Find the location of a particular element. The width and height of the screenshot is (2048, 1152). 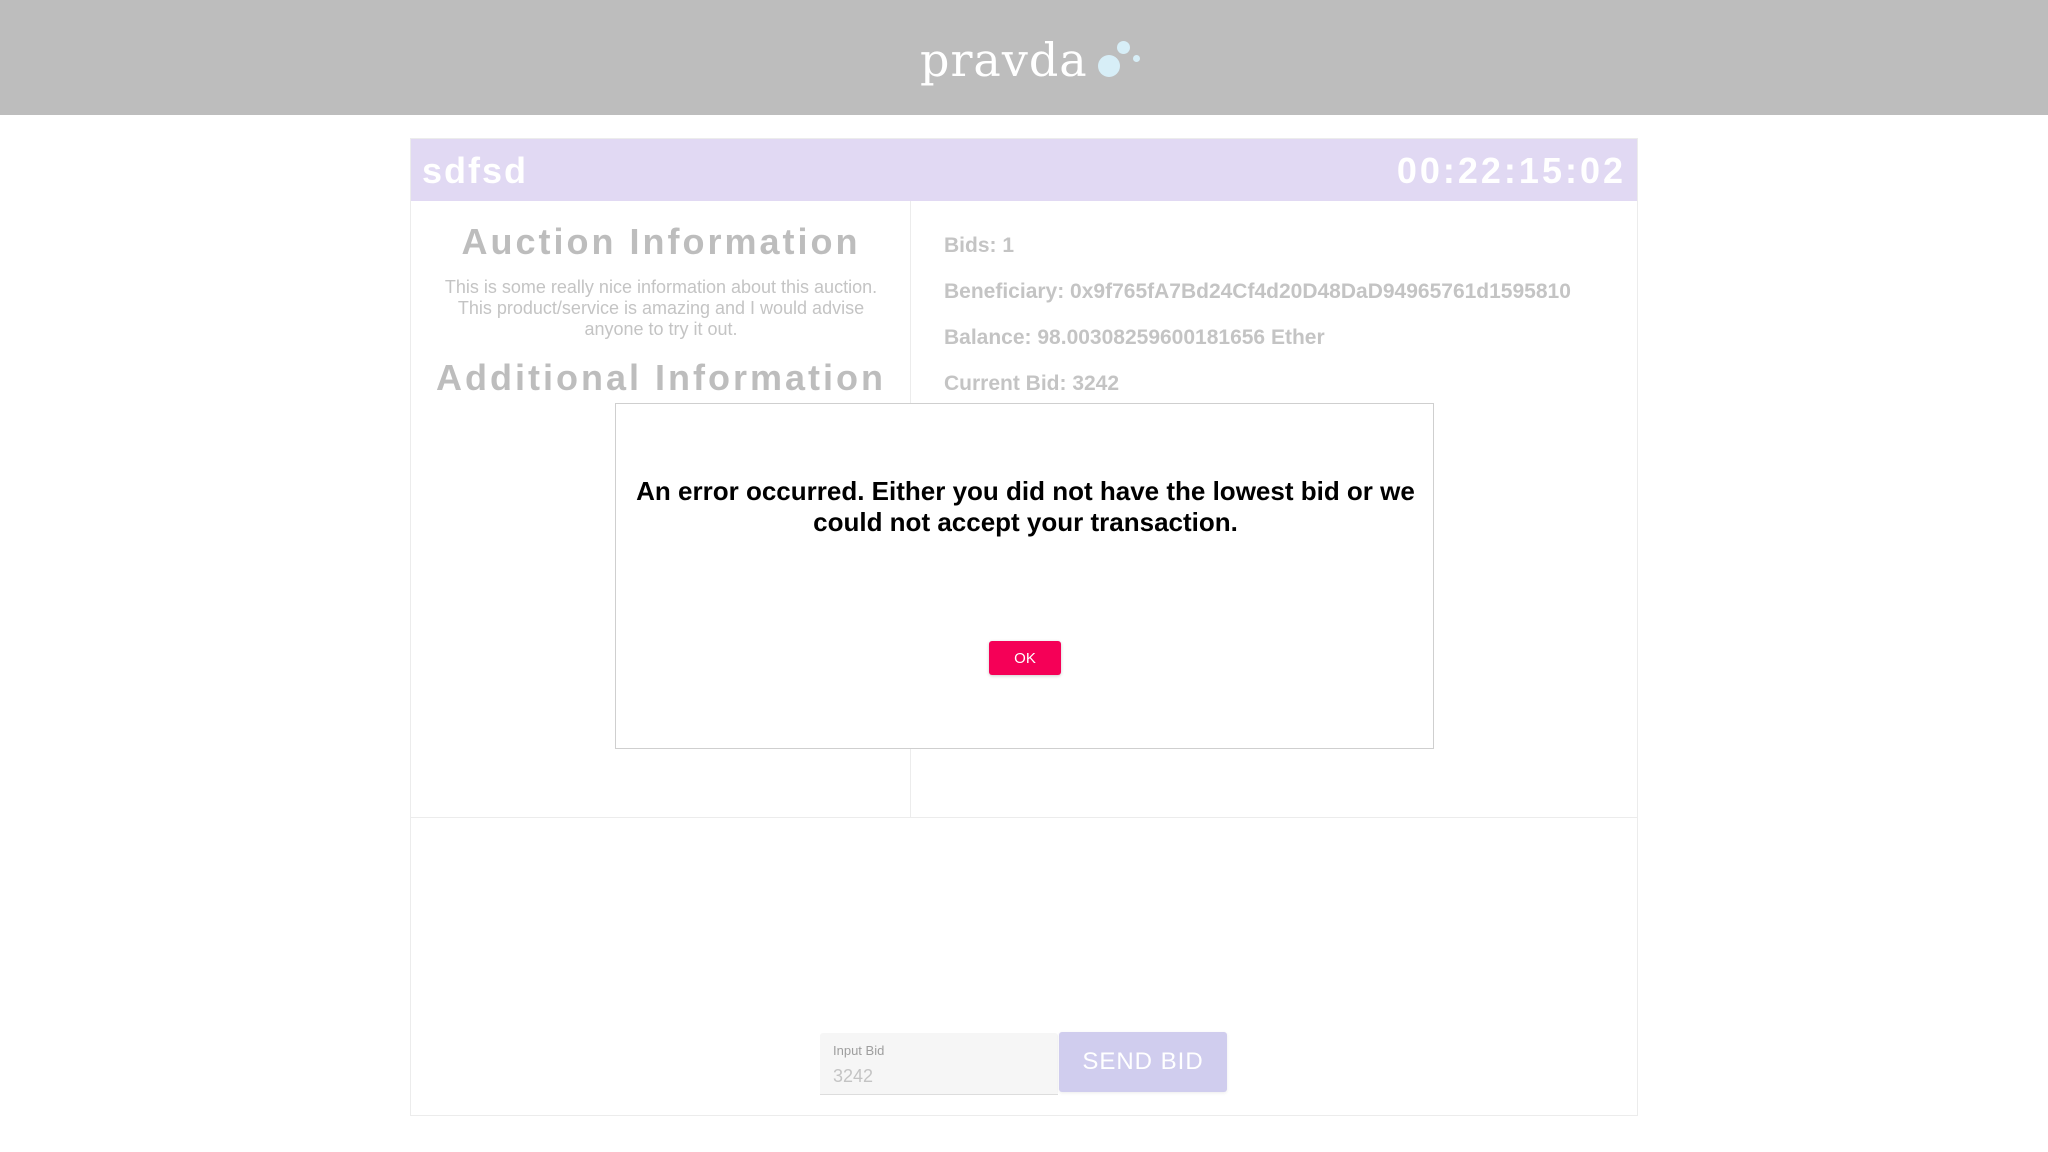

countdown-timer: 00:22:15:02 is located at coordinates (1511, 170).